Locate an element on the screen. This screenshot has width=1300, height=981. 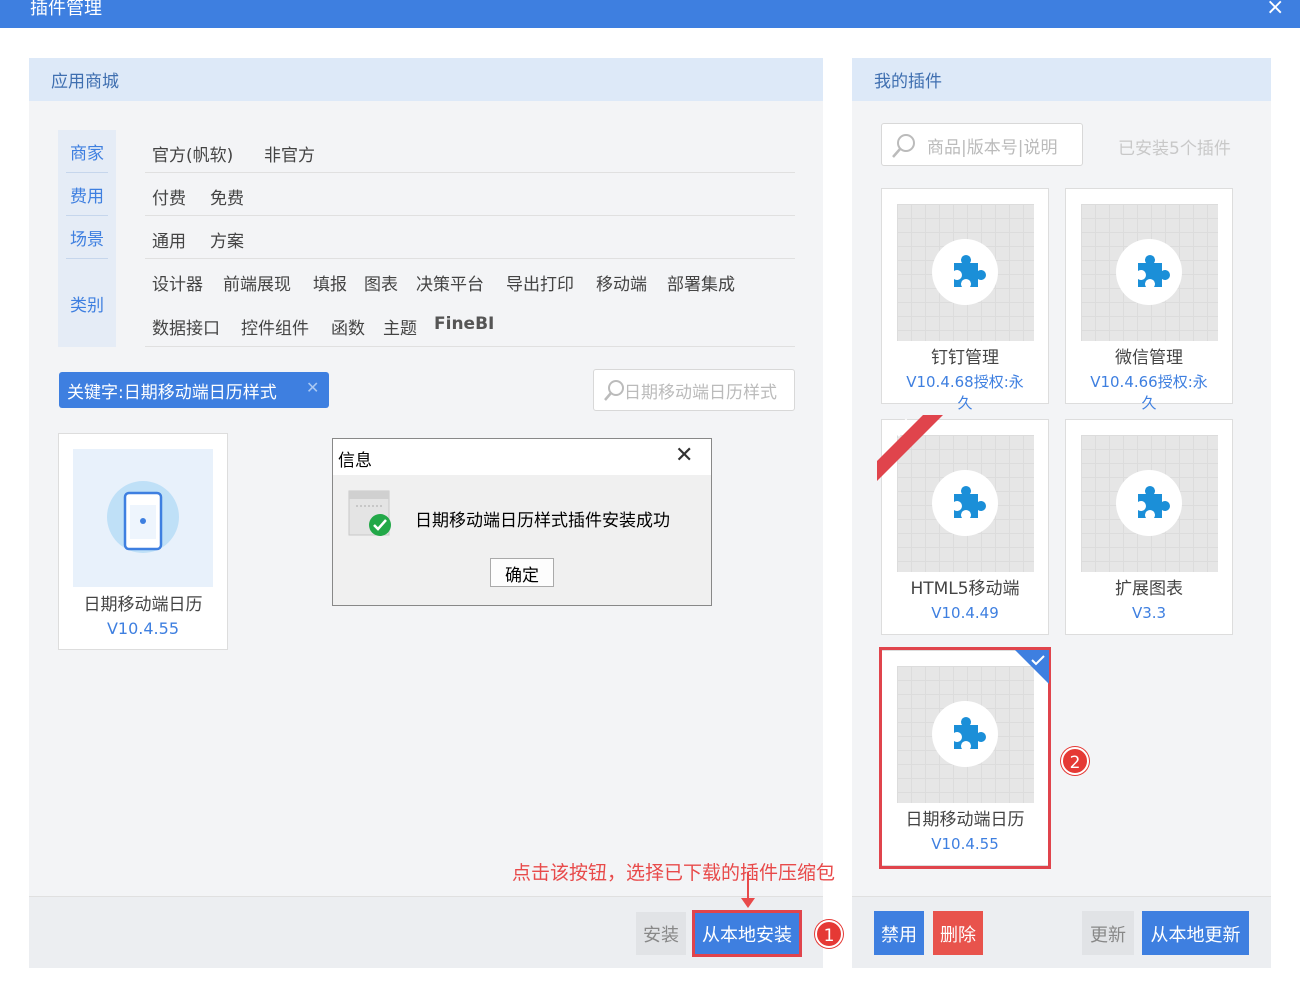
store-plugin-name: 日期移动端日历 is located at coordinates (143, 605).